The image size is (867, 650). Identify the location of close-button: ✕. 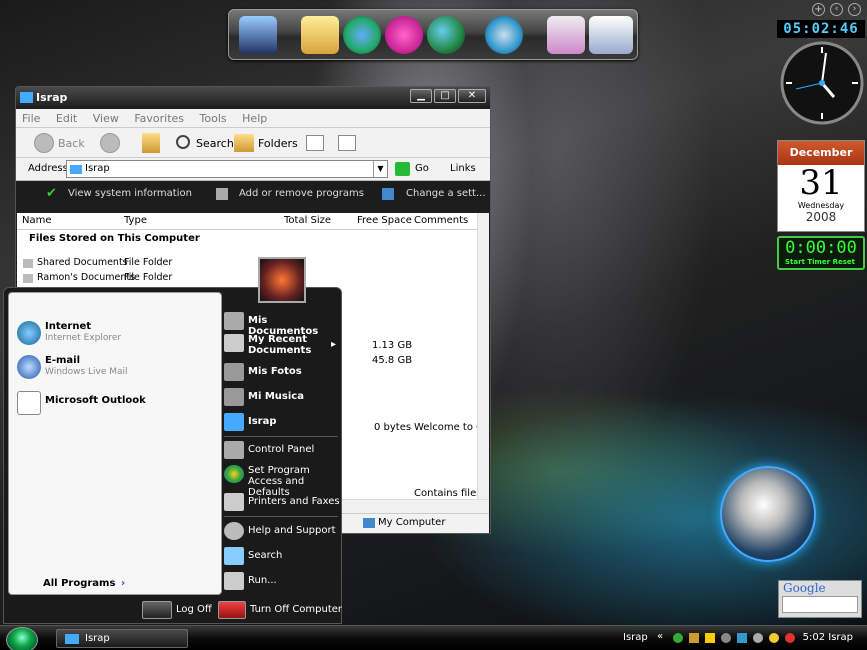
(472, 96).